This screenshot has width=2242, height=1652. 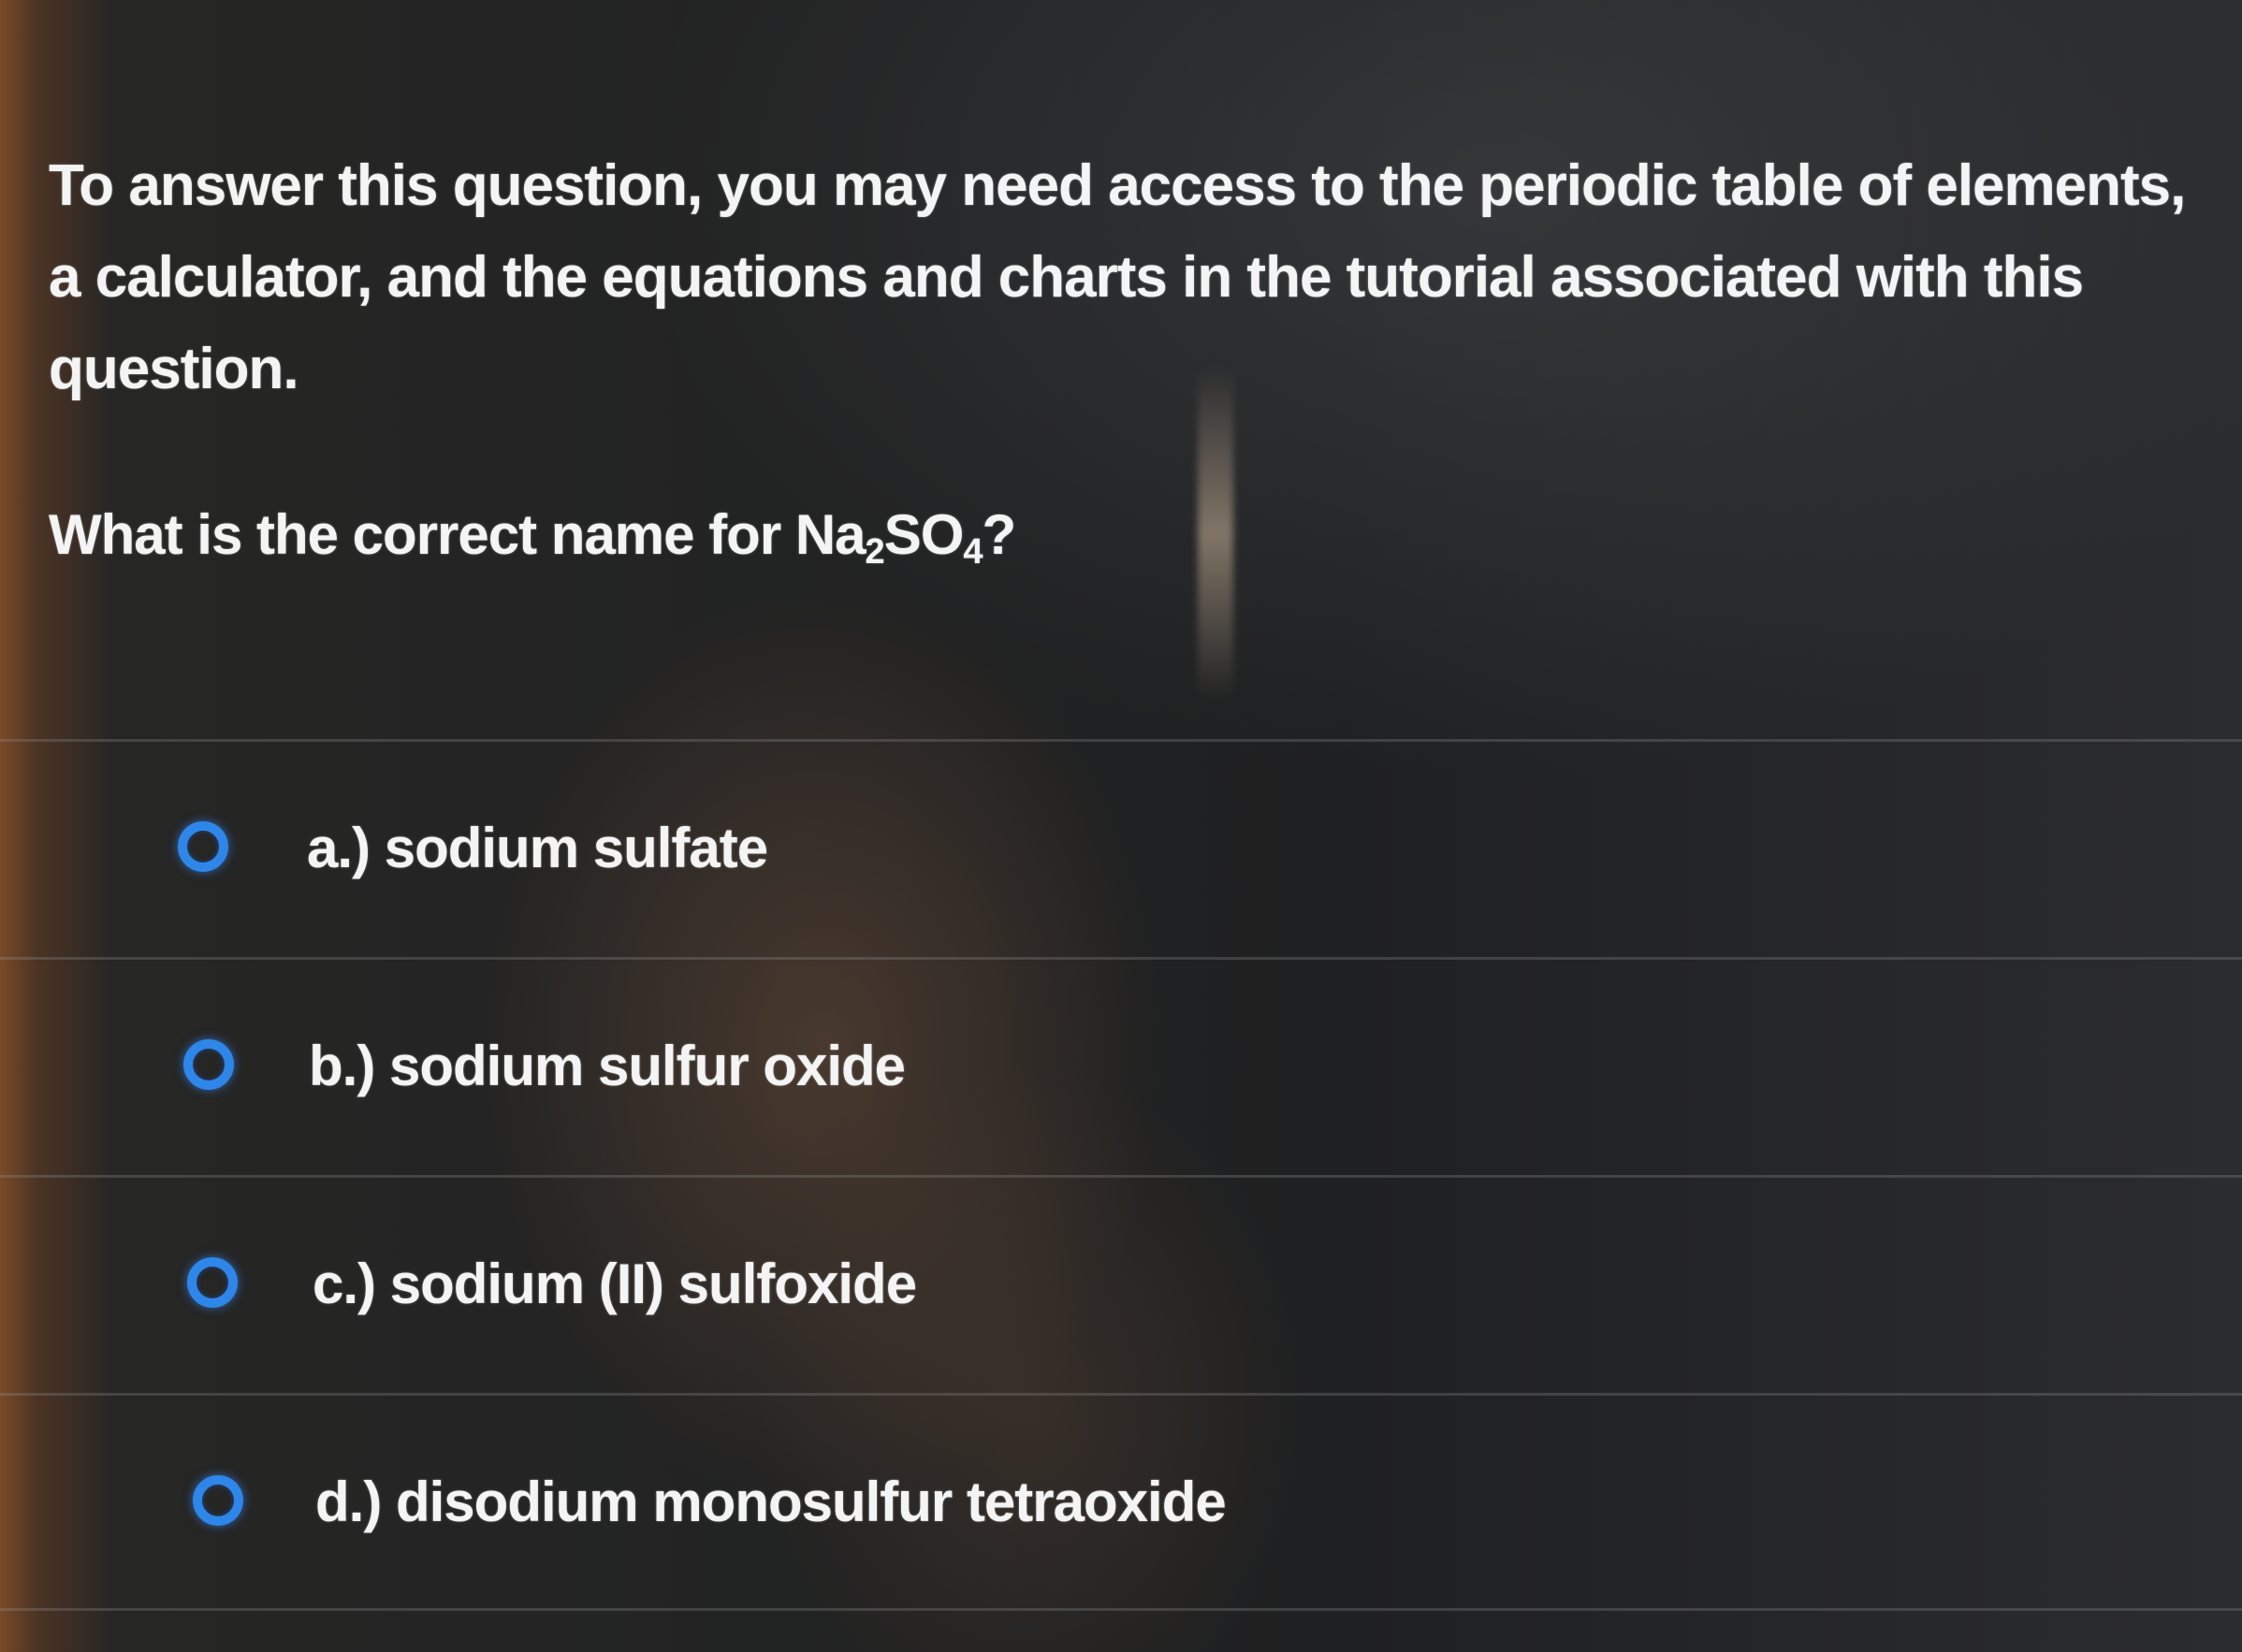 I want to click on option-letter: a.), so click(x=339, y=848).